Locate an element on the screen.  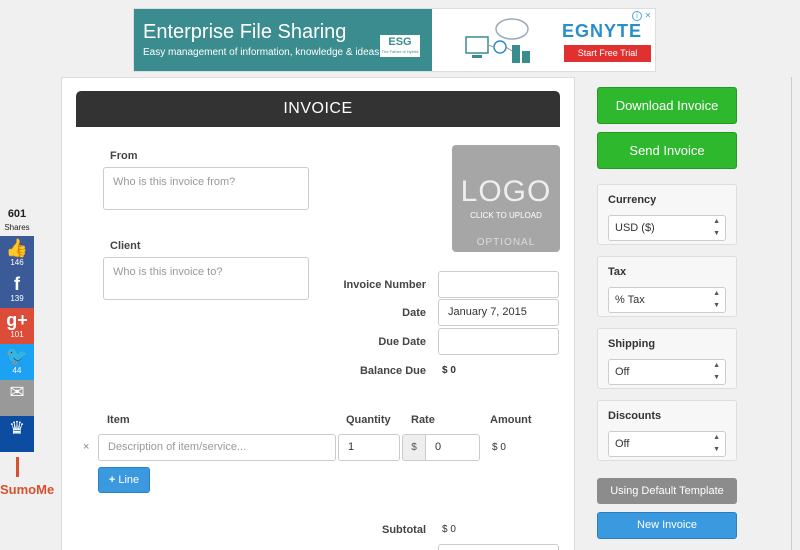
due-date-input is located at coordinates (498, 341).